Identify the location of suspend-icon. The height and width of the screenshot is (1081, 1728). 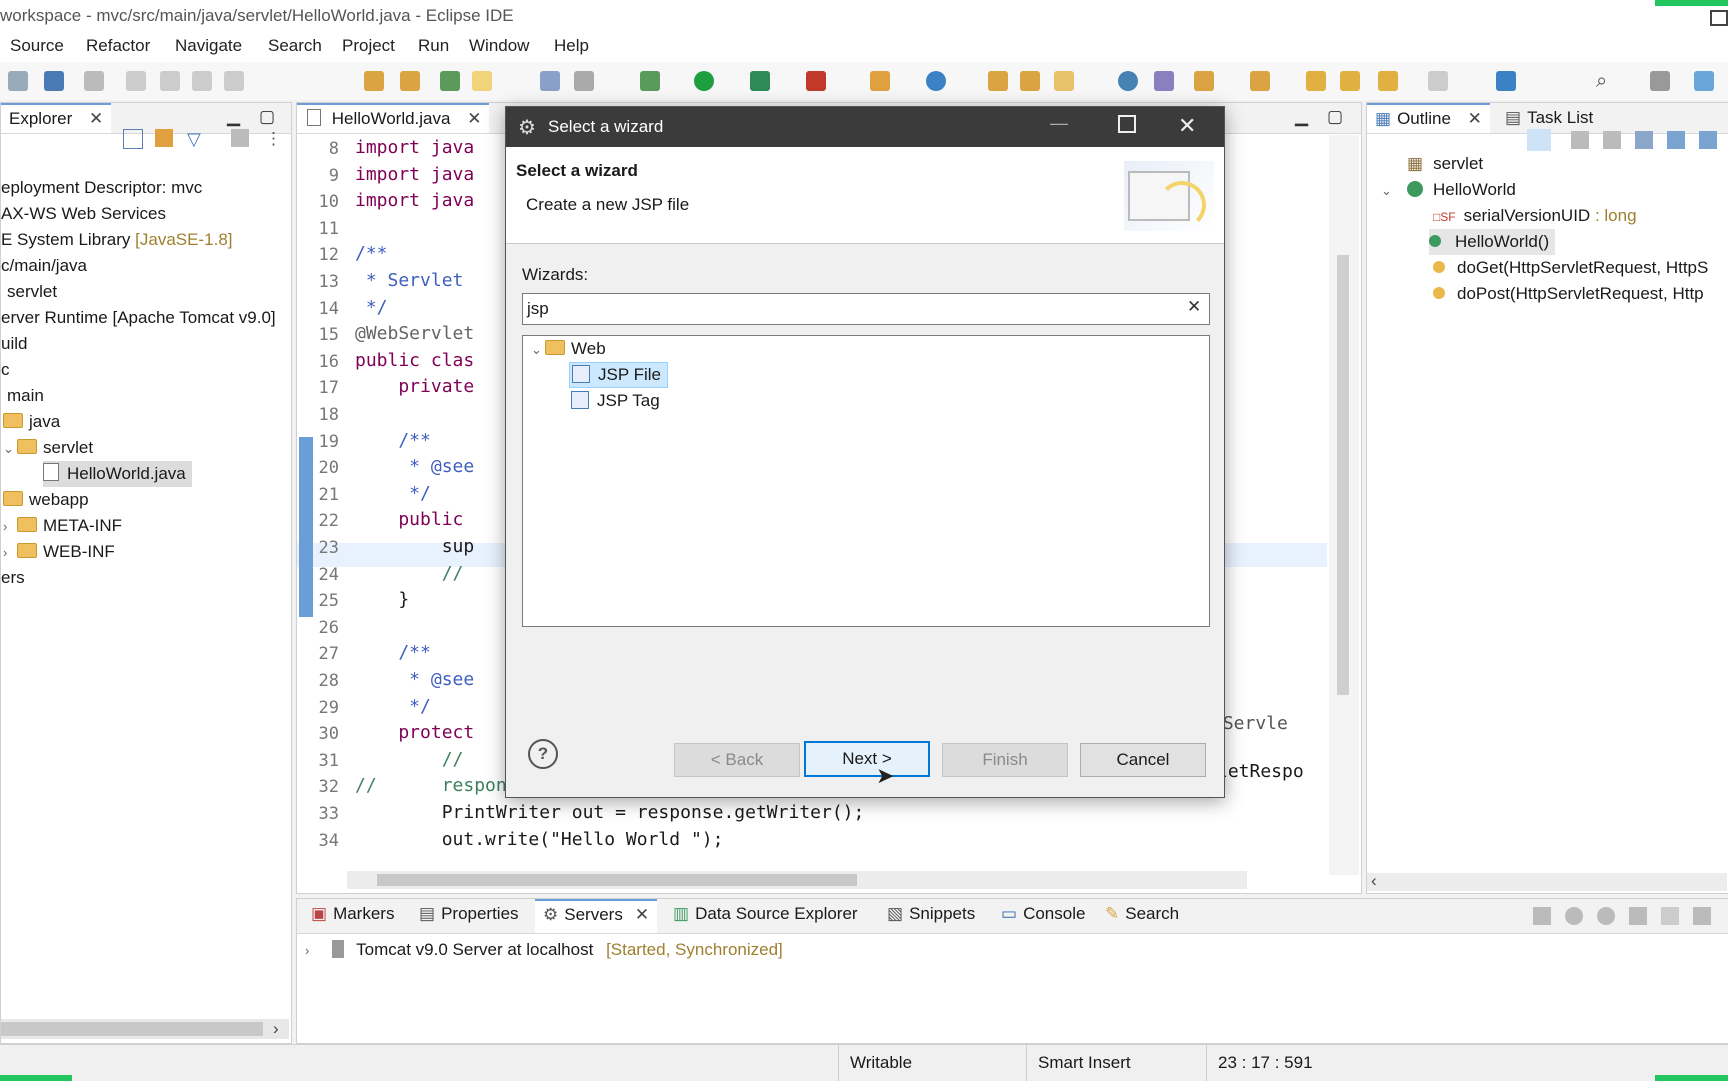
(170, 81).